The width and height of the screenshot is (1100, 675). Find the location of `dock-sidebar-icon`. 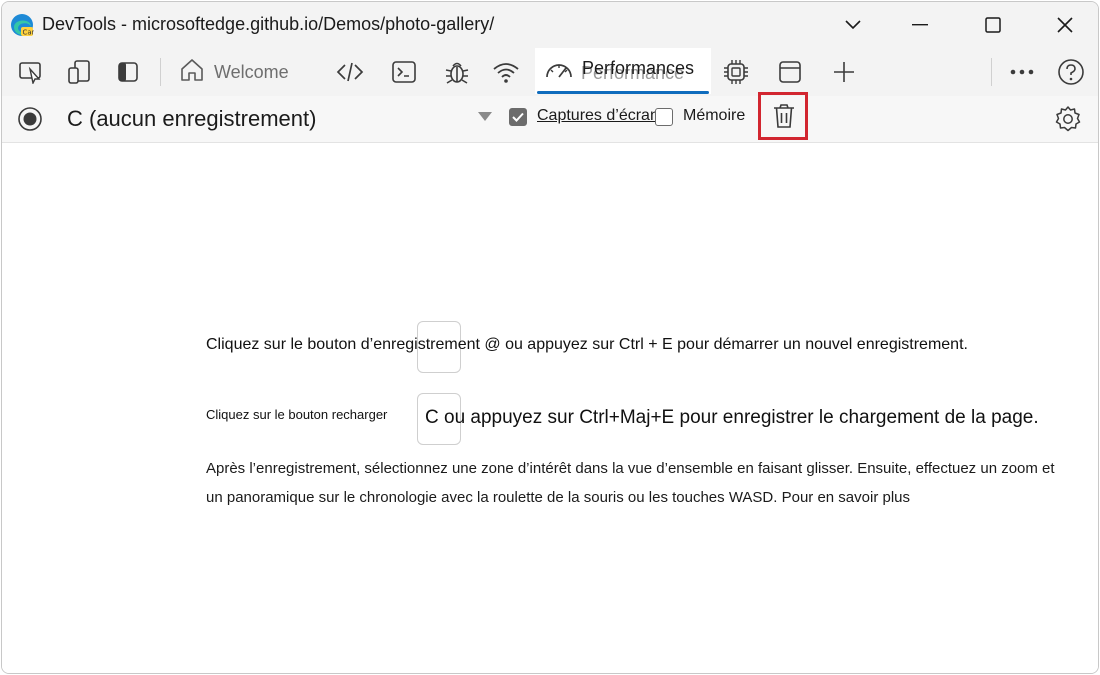

dock-sidebar-icon is located at coordinates (128, 72).